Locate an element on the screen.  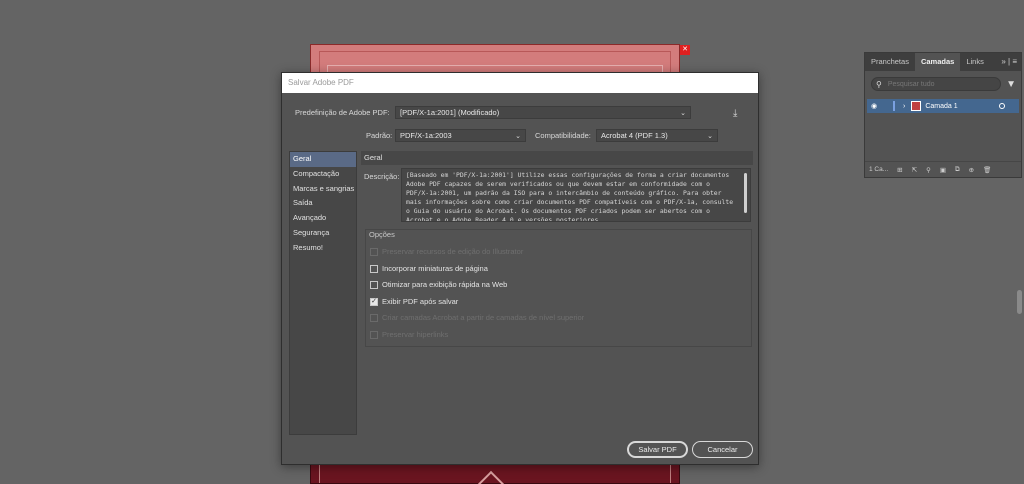
standard-value: PDF/X-1a:2003 is located at coordinates (426, 135).